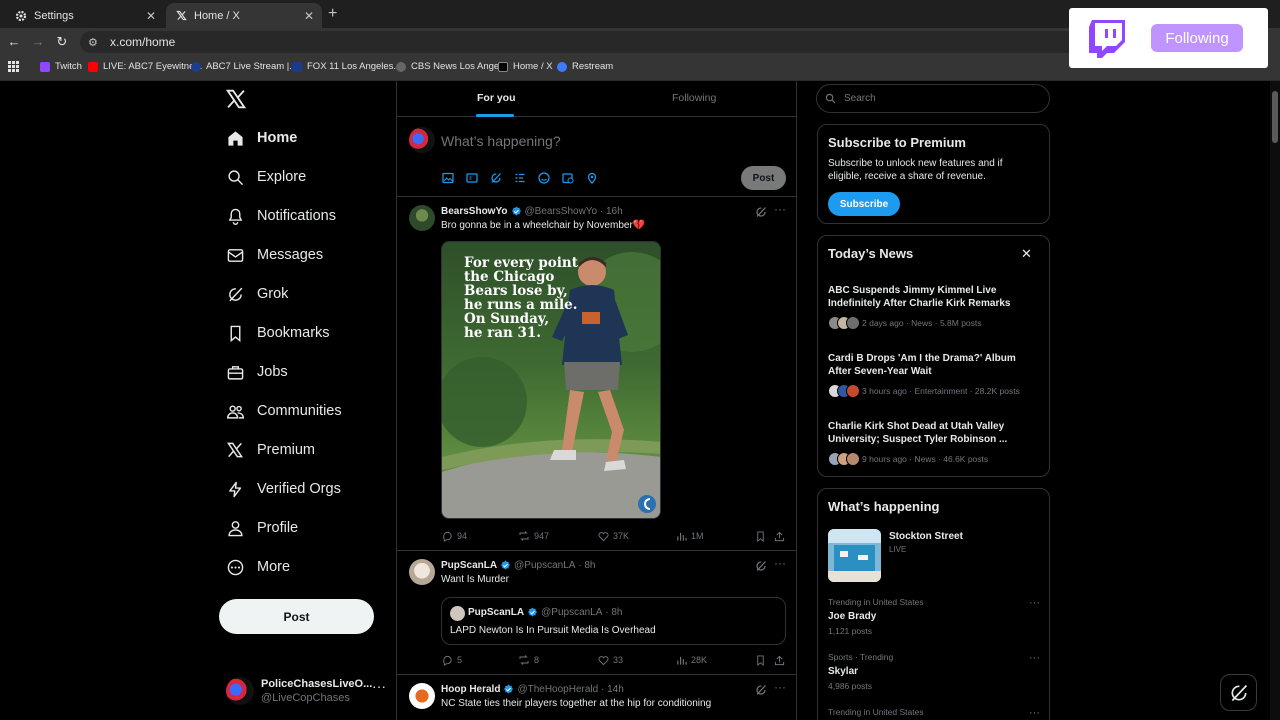 Image resolution: width=1280 pixels, height=720 pixels. I want to click on repost-button: 947, so click(533, 536).